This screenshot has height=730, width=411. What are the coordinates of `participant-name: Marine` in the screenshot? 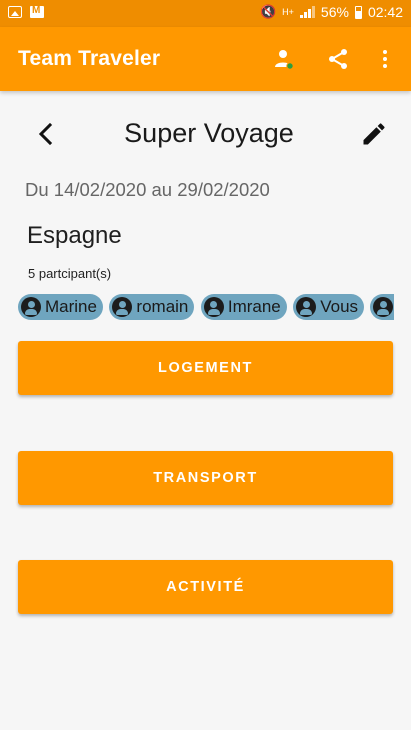 It's located at (71, 306).